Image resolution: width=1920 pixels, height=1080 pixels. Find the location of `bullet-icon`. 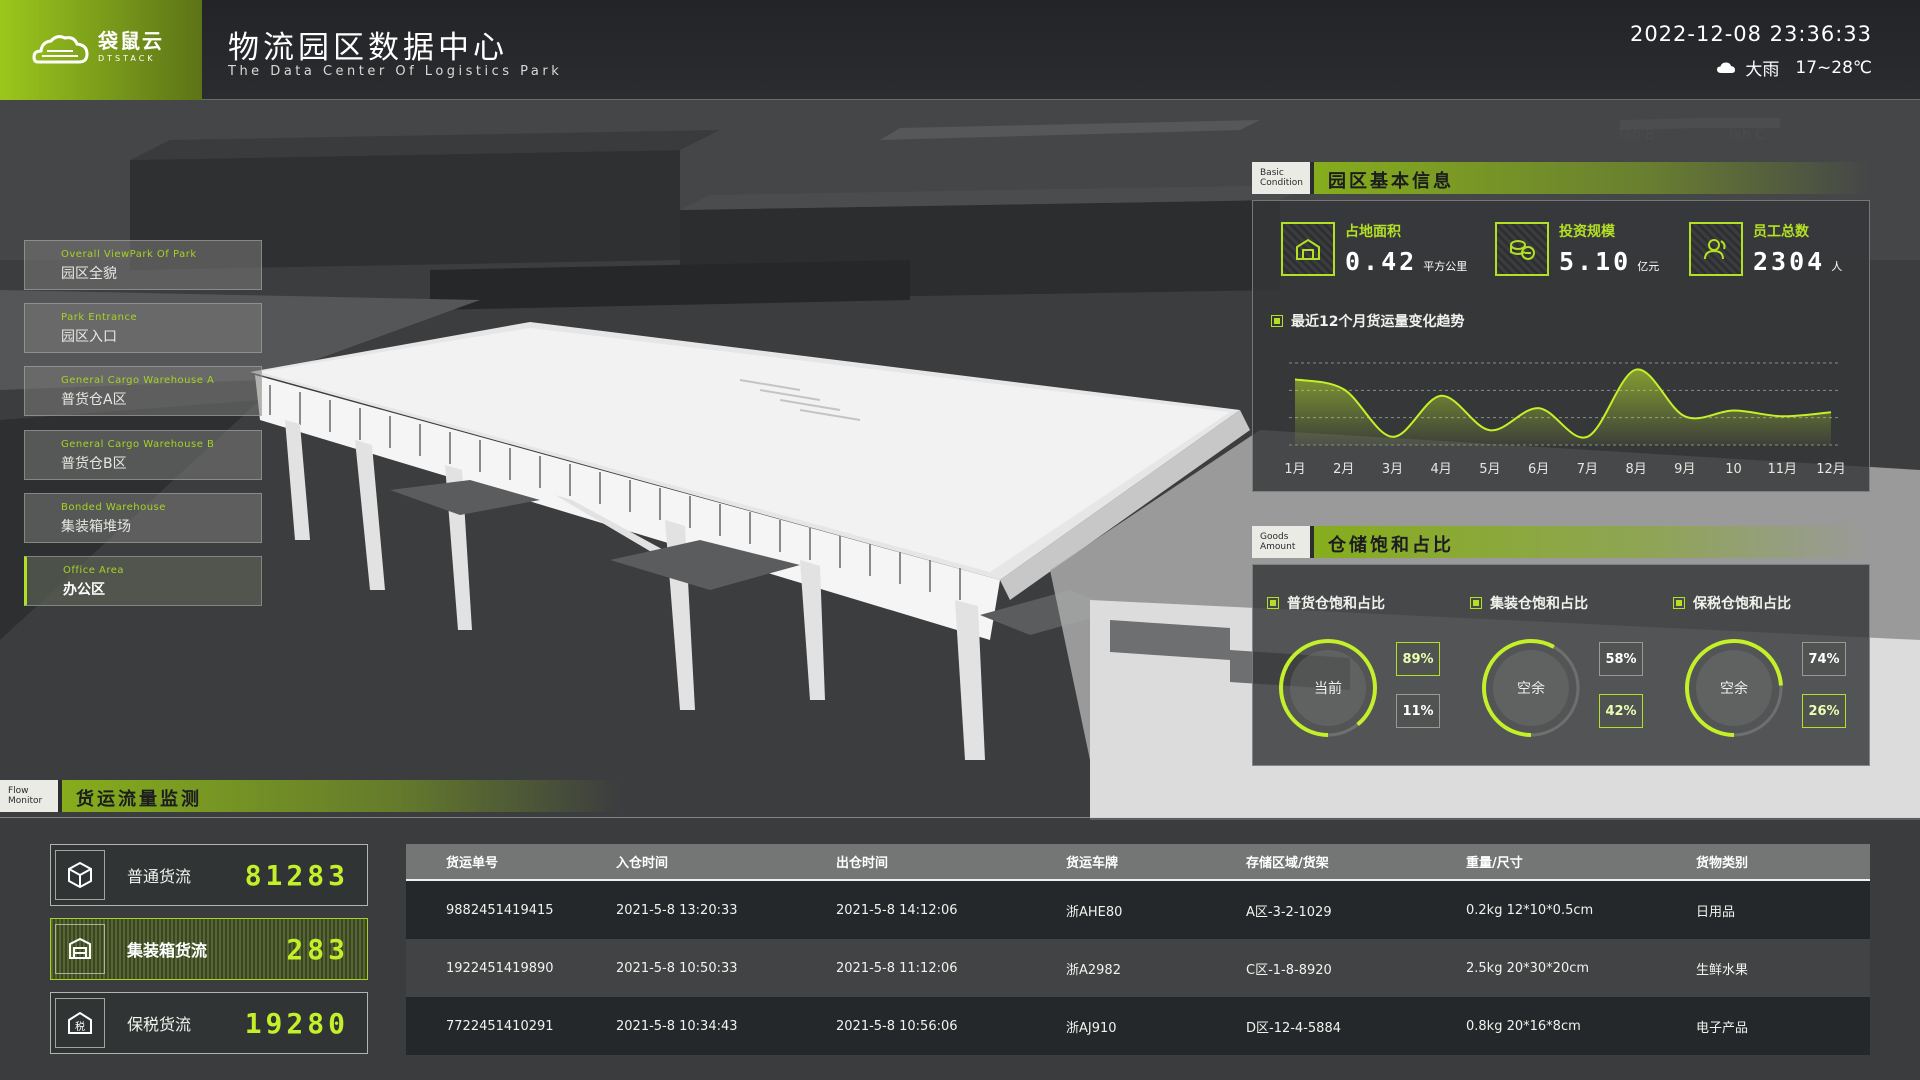

bullet-icon is located at coordinates (1476, 603).